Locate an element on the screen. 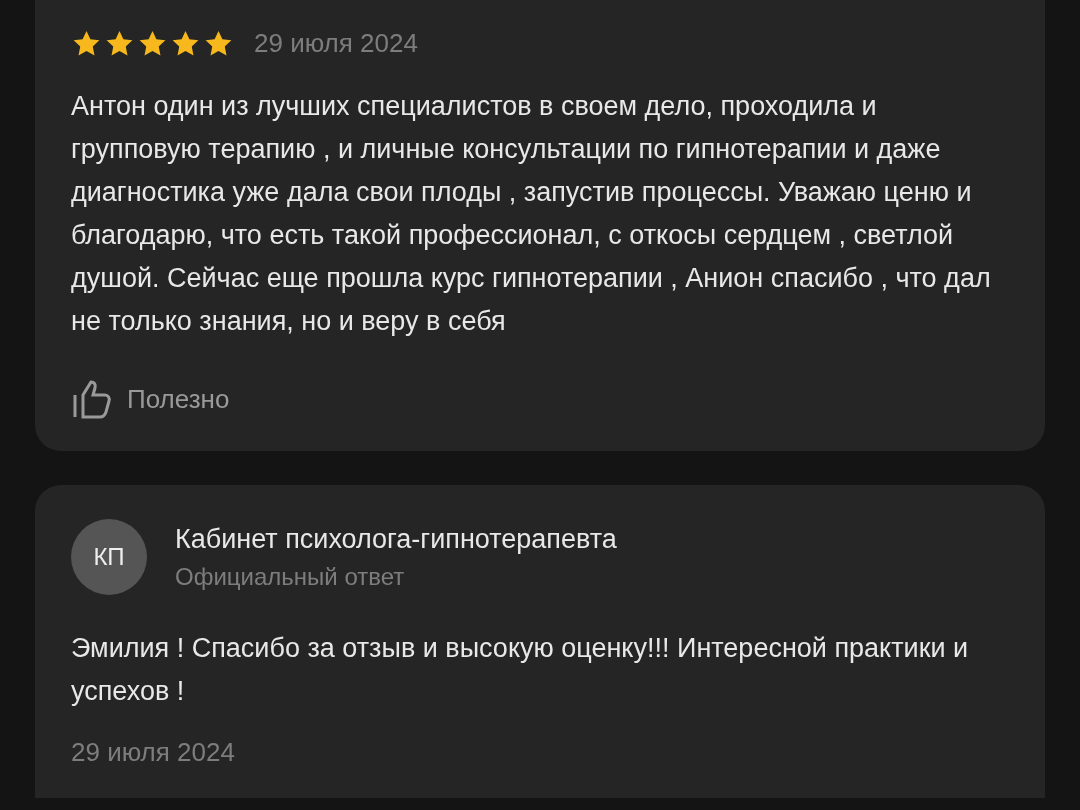 Image resolution: width=1080 pixels, height=810 pixels. reply-text: Эмилия ! Спасибо за отзыв и высокую оценку!!! Интересной практики и успехов ! is located at coordinates (520, 670).